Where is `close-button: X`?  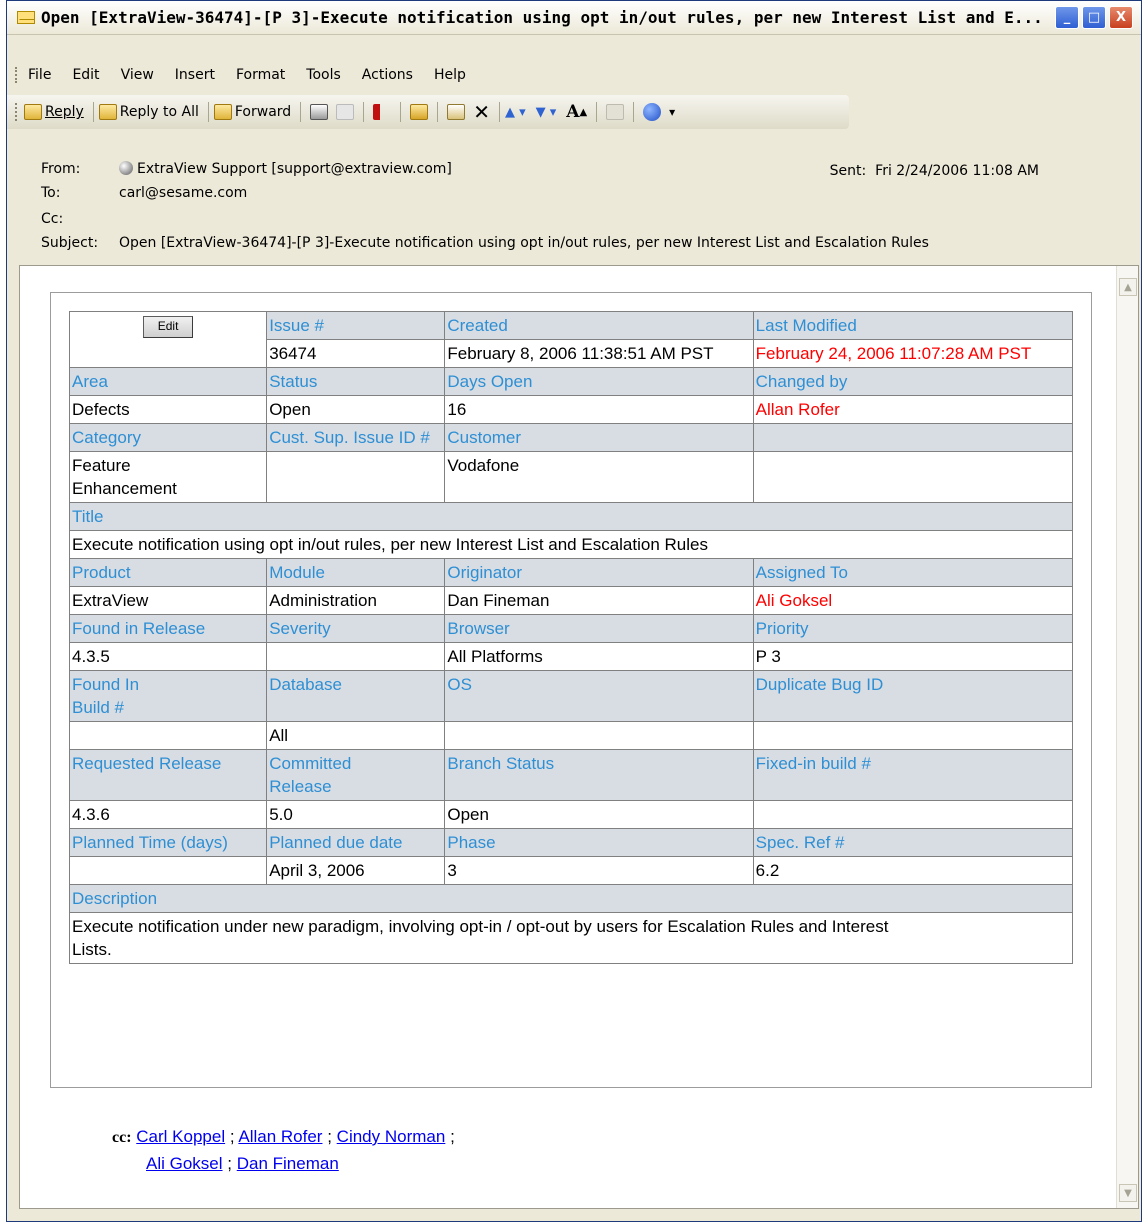 close-button: X is located at coordinates (1121, 17).